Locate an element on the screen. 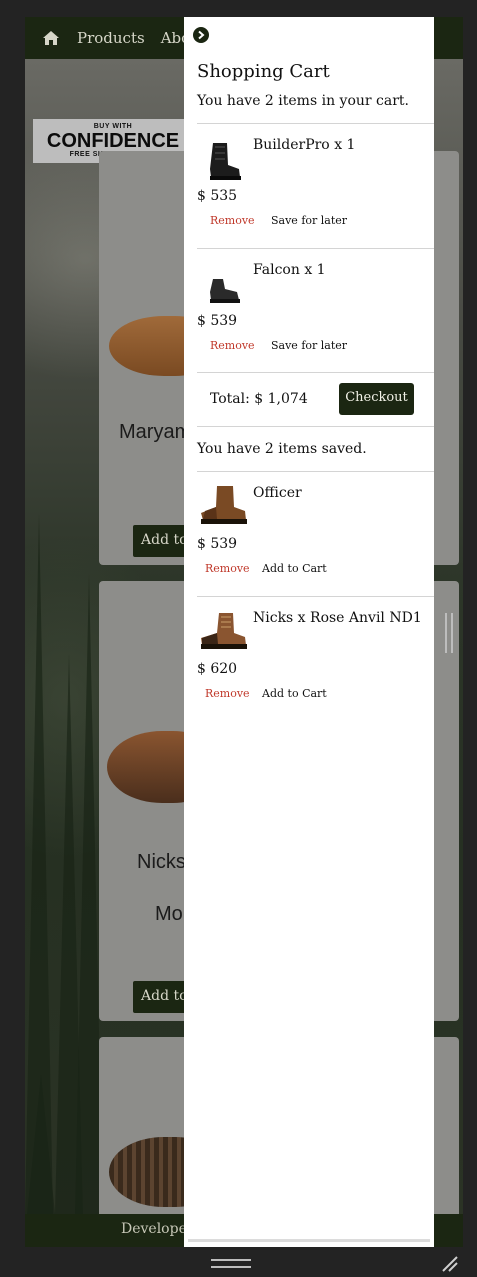 The image size is (477, 1277). cart-item-price: $ 535 is located at coordinates (217, 196).